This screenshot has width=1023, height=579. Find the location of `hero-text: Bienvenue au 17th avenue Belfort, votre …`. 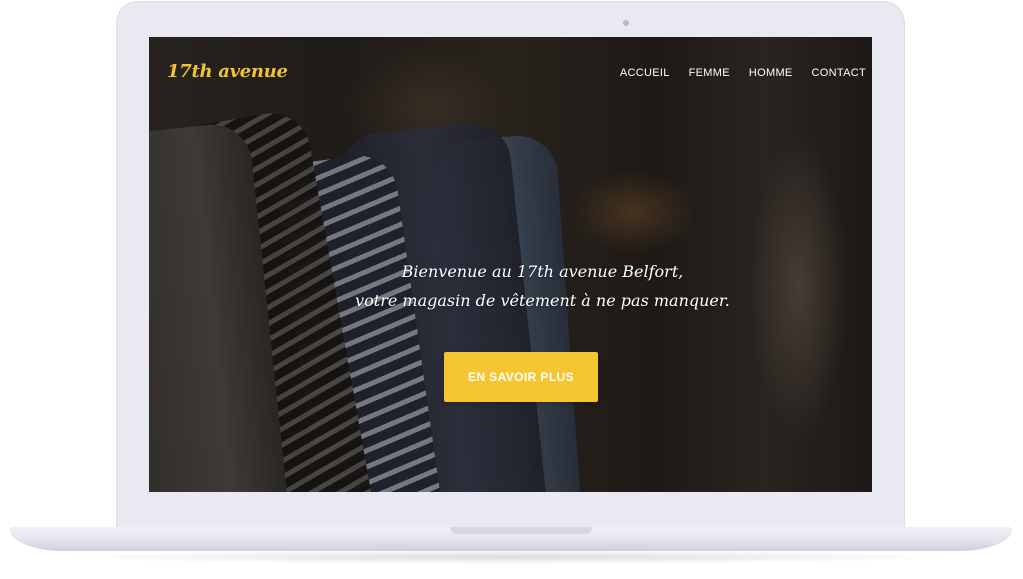

hero-text: Bienvenue au 17th avenue Belfort, votre … is located at coordinates (510, 286).